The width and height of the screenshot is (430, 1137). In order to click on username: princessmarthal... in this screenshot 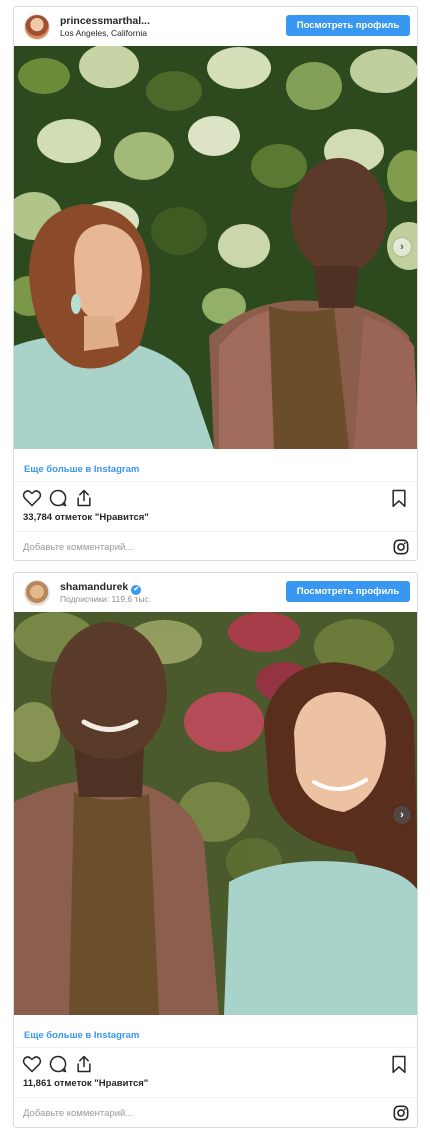, I will do `click(105, 21)`.